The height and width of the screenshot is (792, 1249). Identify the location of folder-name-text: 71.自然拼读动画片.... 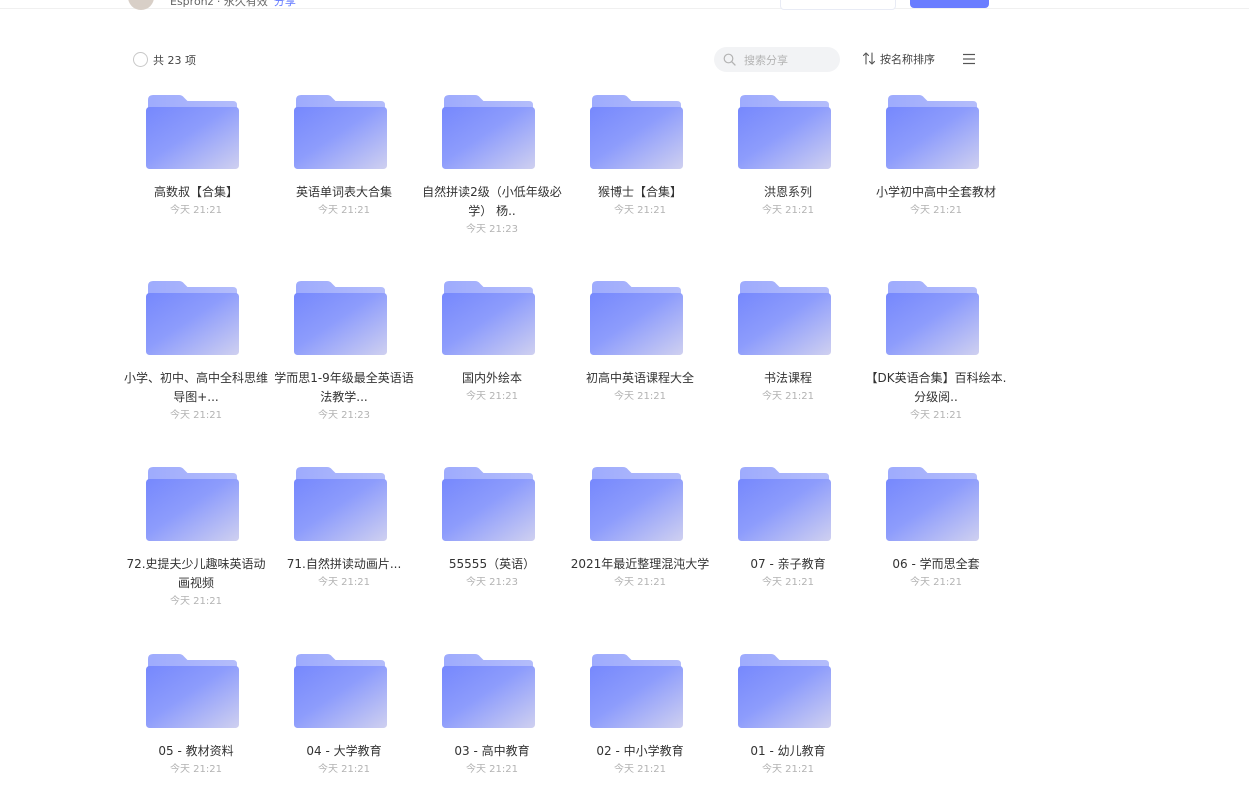
(344, 564).